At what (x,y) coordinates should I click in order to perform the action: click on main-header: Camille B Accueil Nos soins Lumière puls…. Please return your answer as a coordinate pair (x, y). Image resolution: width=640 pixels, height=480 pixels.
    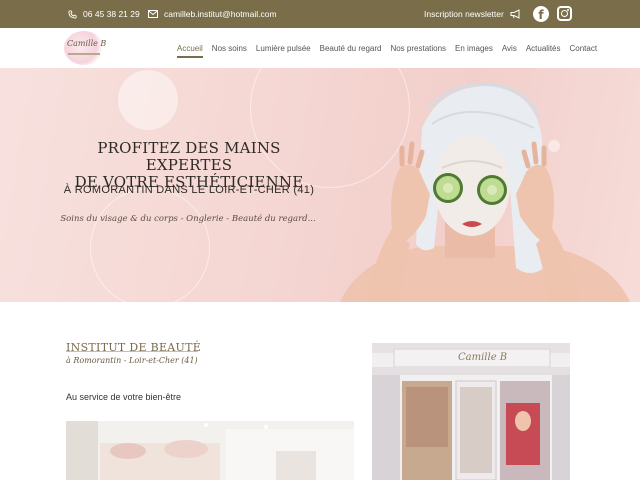
    Looking at the image, I should click on (320, 48).